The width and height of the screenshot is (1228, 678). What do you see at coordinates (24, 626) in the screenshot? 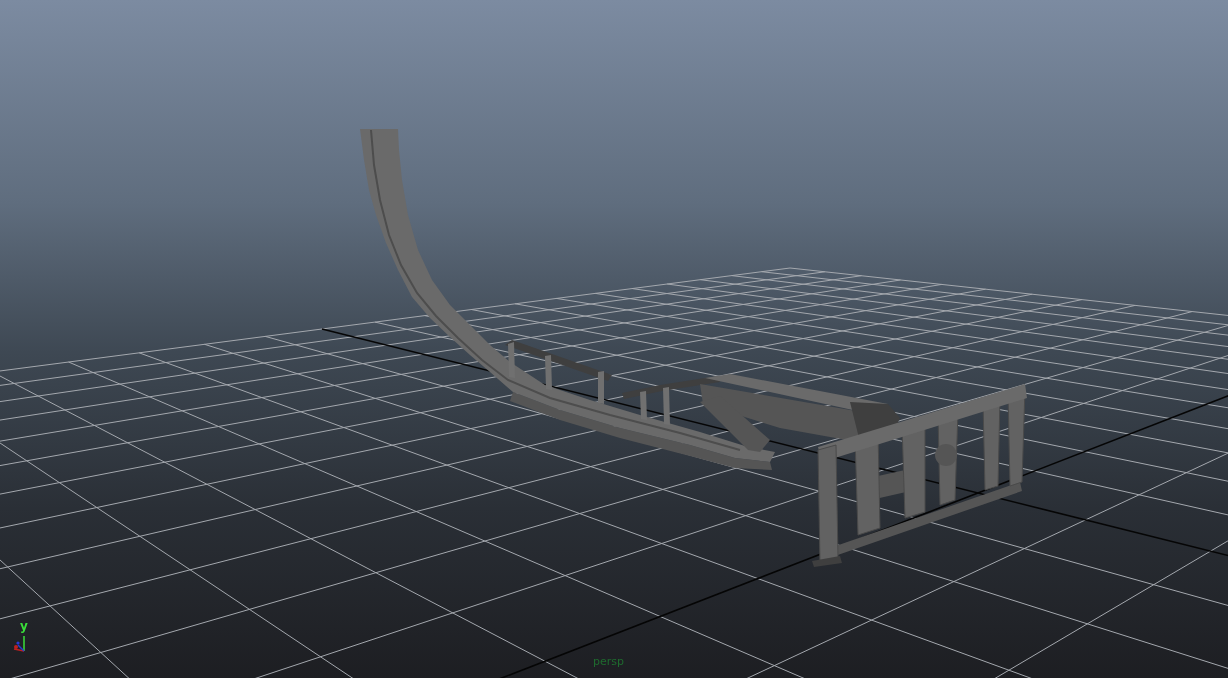
I see `axis-label: y` at bounding box center [24, 626].